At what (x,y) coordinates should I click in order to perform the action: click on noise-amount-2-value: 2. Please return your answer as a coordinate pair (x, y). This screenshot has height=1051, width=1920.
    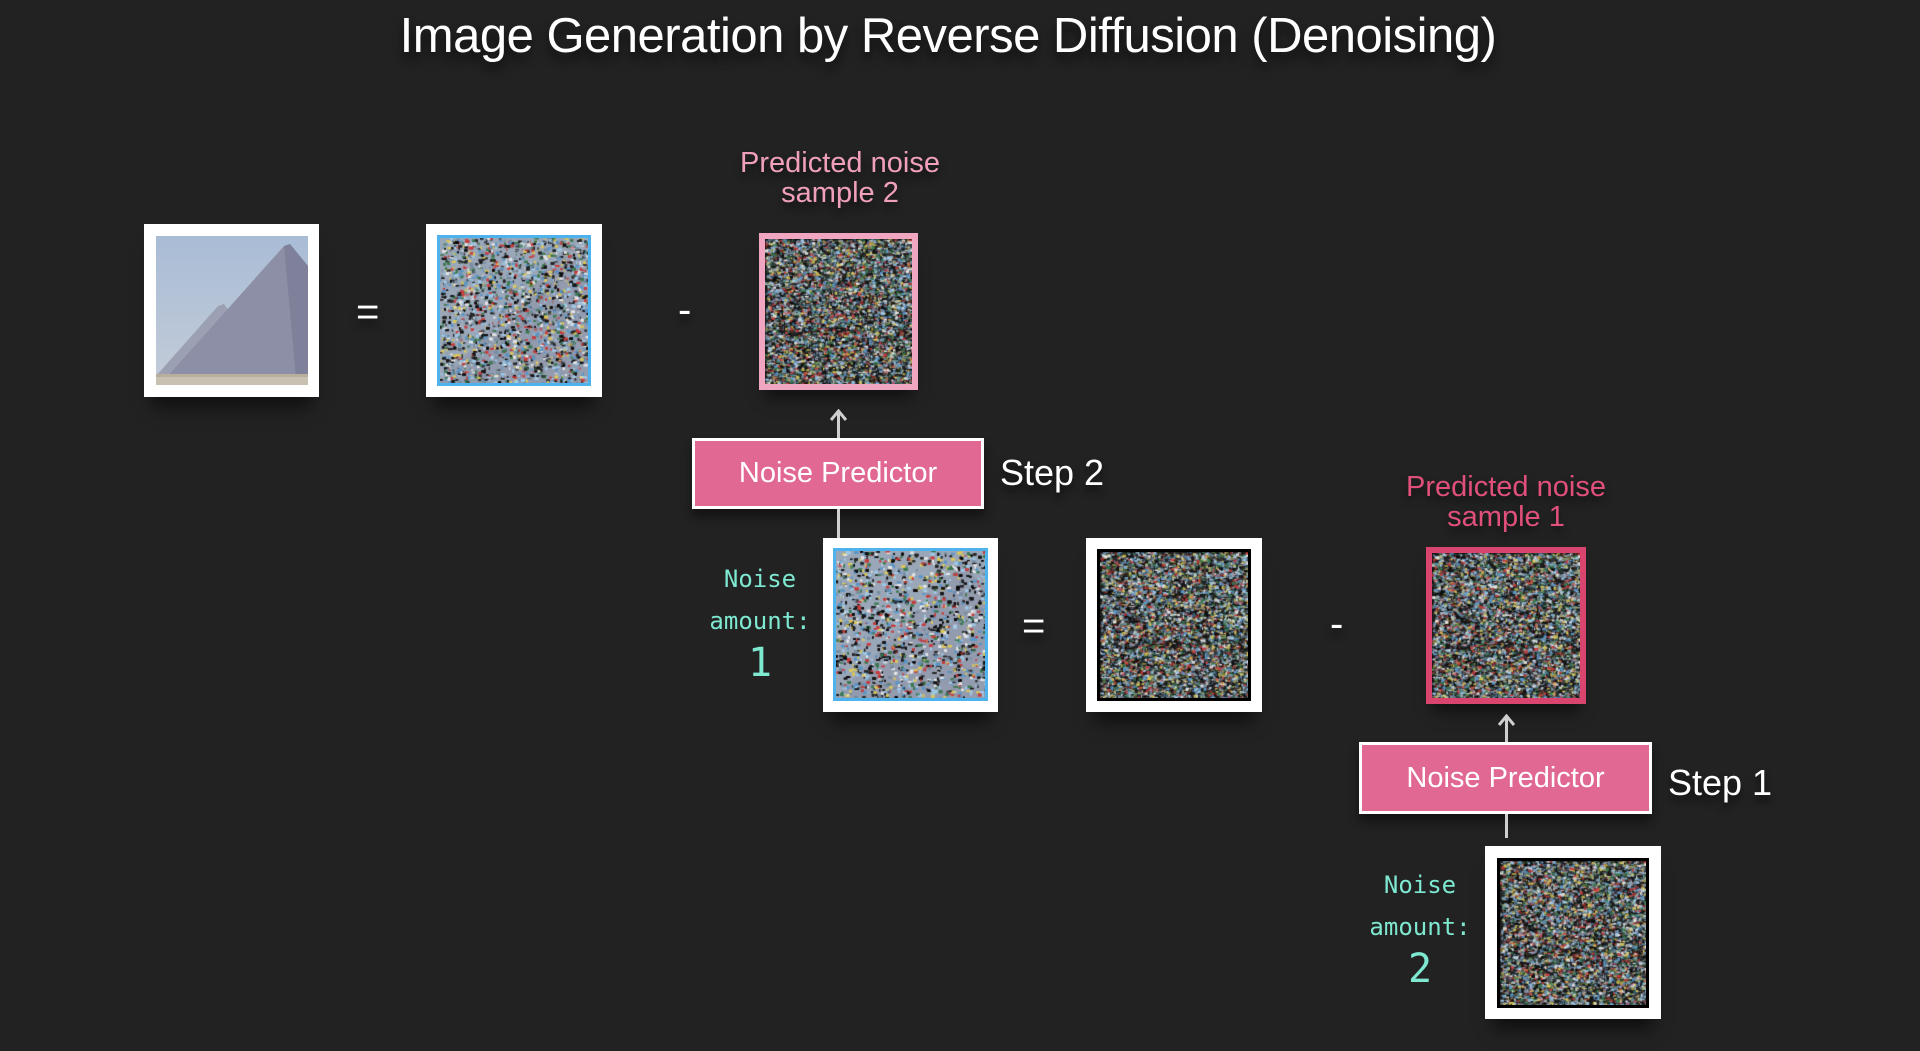
    Looking at the image, I should click on (1420, 969).